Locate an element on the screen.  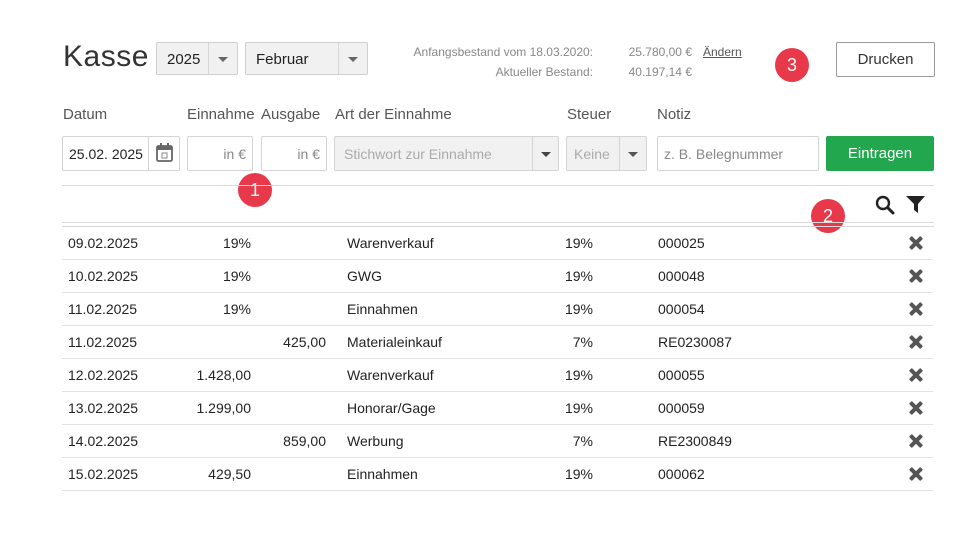
type-label: Art der Einnahme is located at coordinates (393, 114).